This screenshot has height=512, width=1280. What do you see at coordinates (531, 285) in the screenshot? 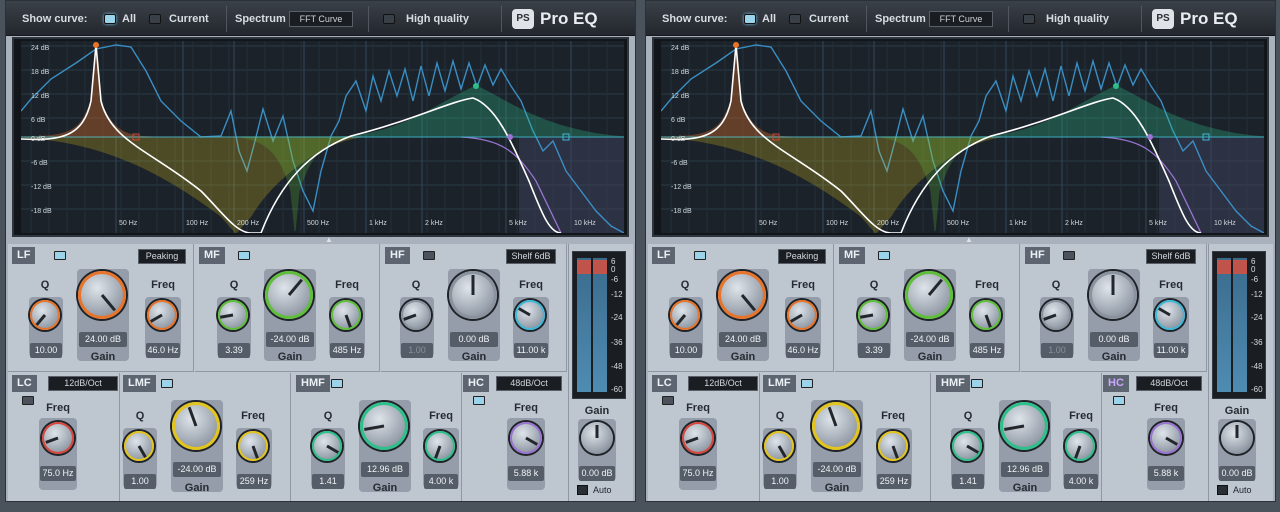
I see `hf-freq-label: Freq` at bounding box center [531, 285].